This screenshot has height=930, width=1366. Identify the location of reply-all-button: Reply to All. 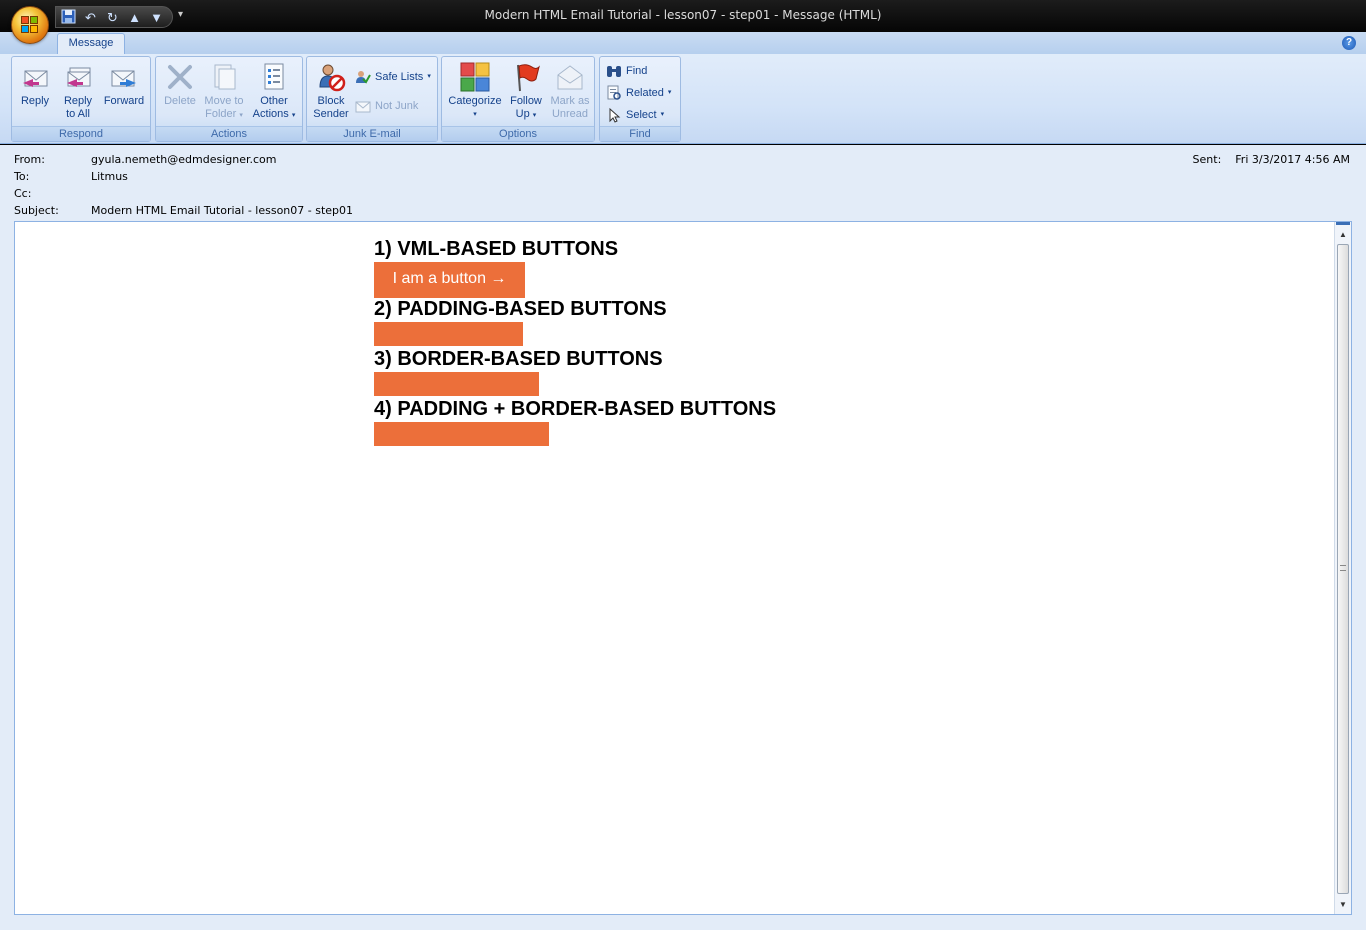
(78, 91).